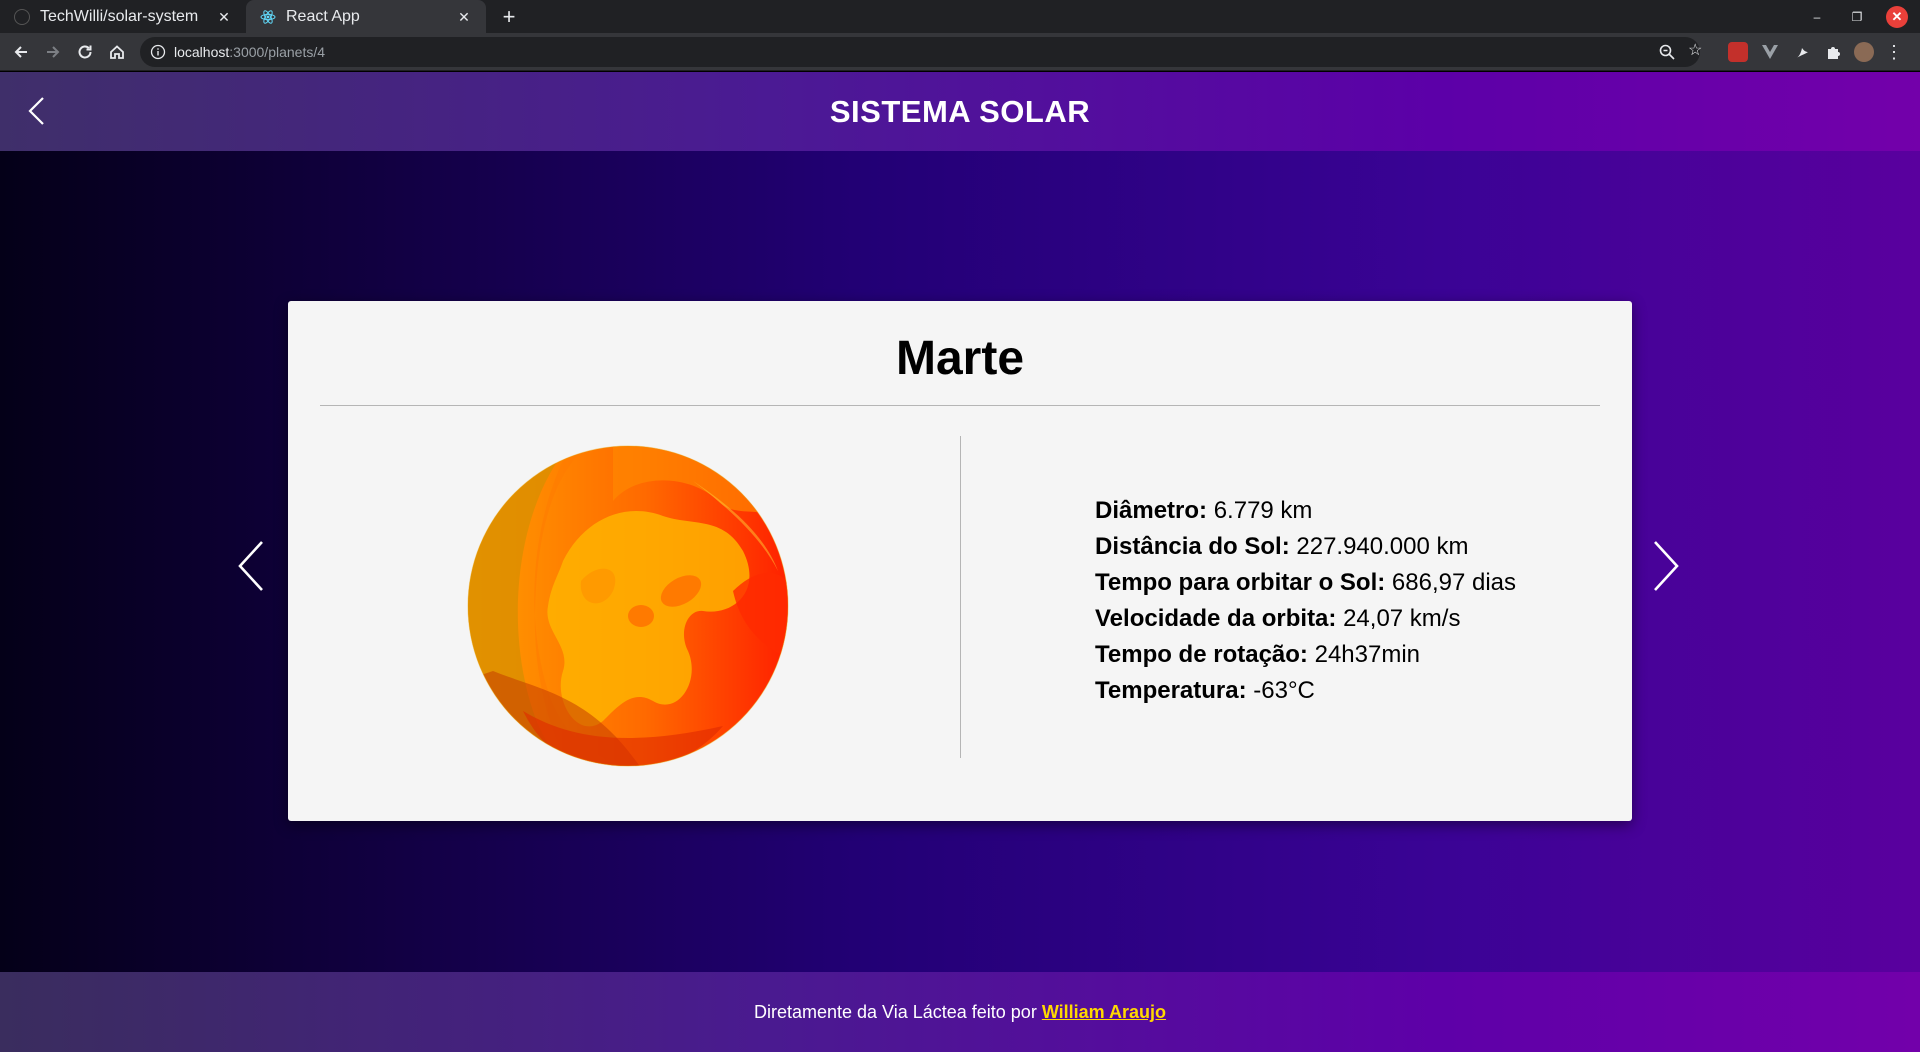 This screenshot has height=1052, width=1920. Describe the element at coordinates (1216, 618) in the screenshot. I see `fact-label: Velocidade da orbita:` at that location.